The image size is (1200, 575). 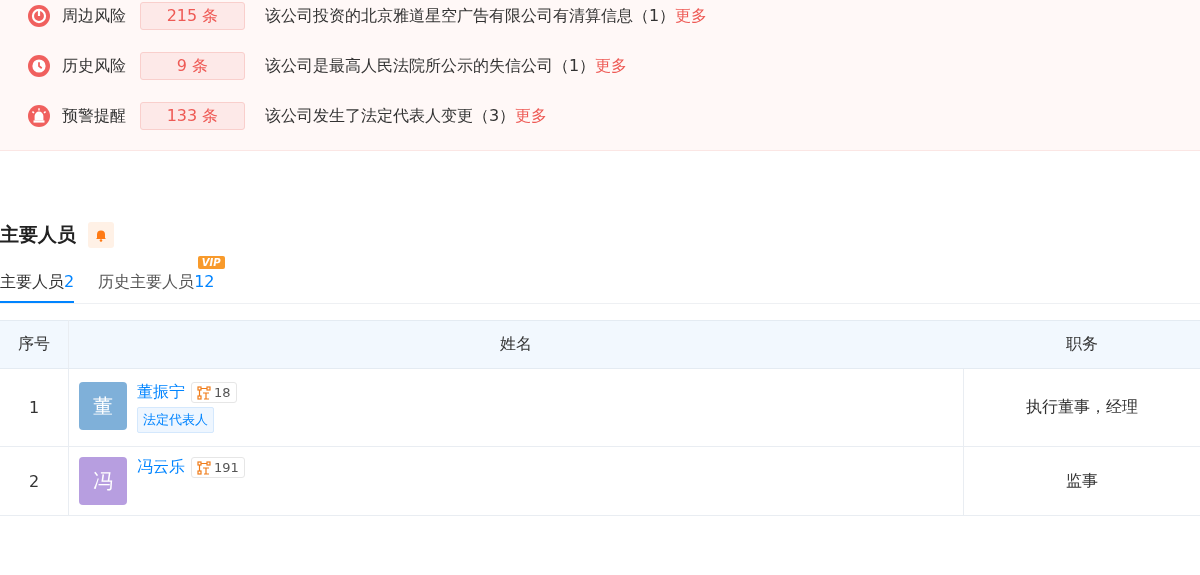 I want to click on tag: 法定代表人, so click(x=175, y=420).